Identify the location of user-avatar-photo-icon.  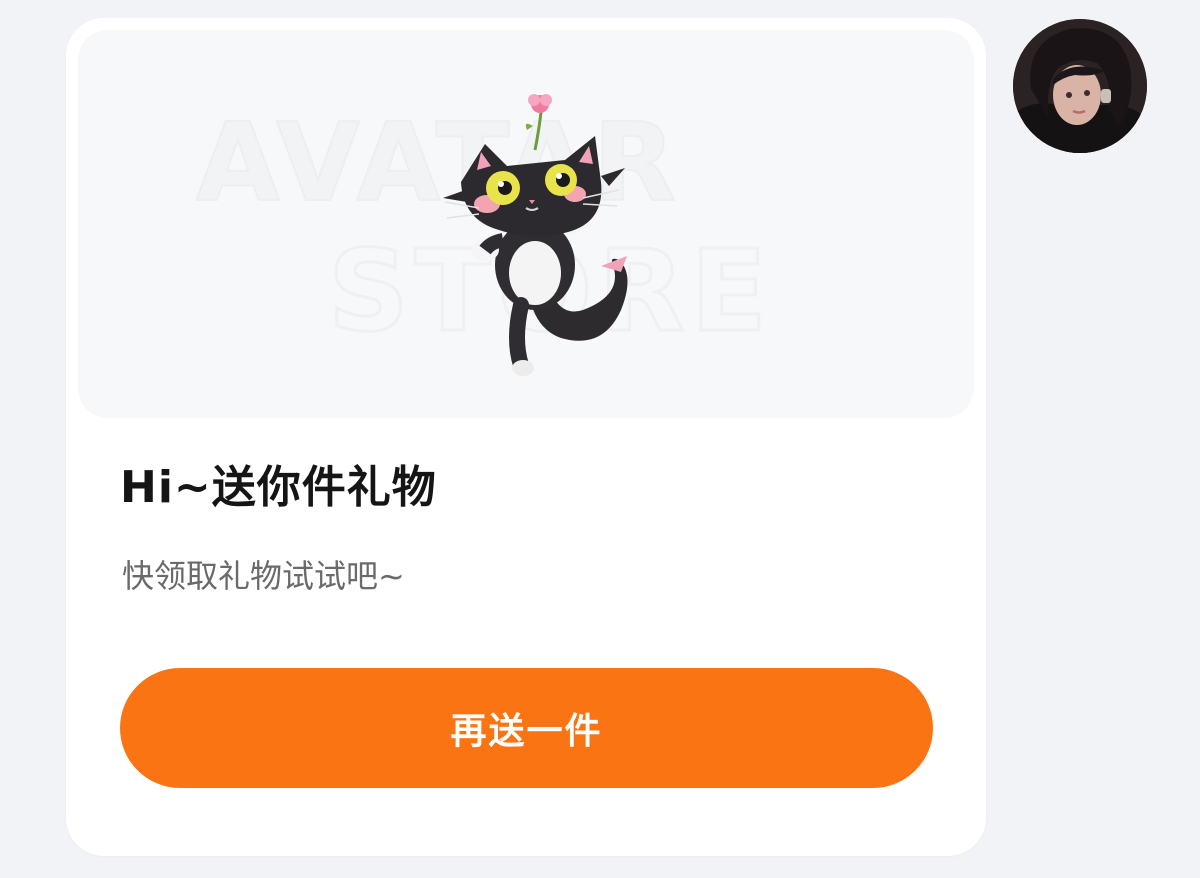
(1080, 86).